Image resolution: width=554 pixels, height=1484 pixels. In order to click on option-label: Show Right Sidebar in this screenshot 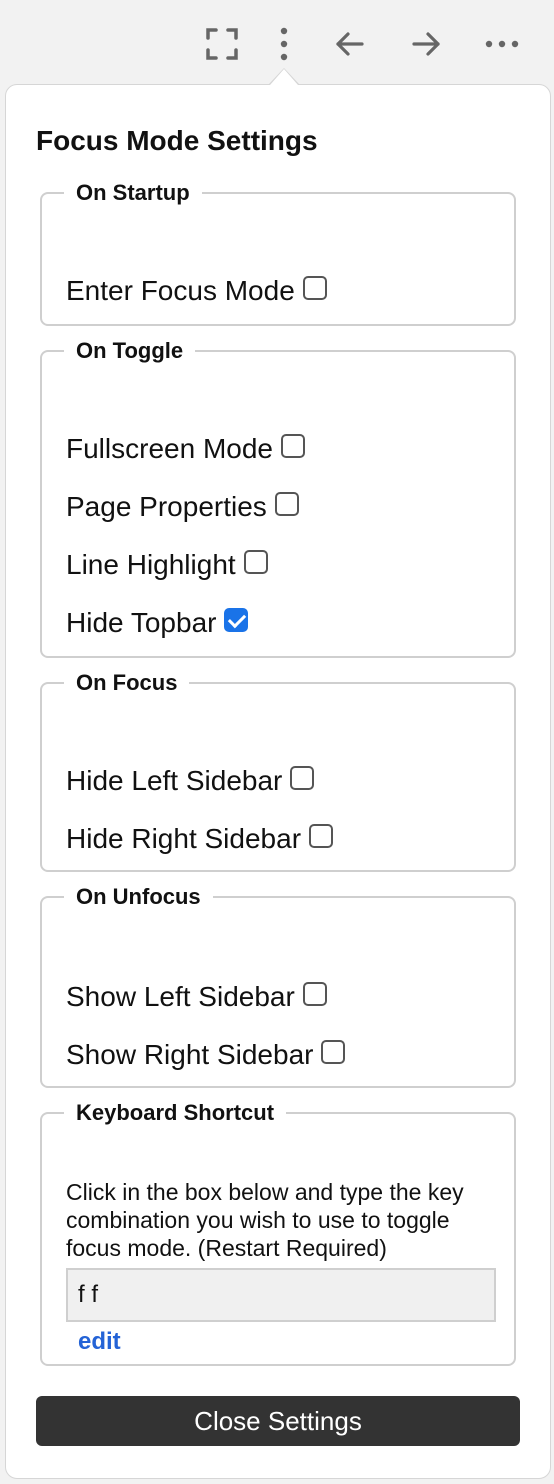, I will do `click(190, 1054)`.